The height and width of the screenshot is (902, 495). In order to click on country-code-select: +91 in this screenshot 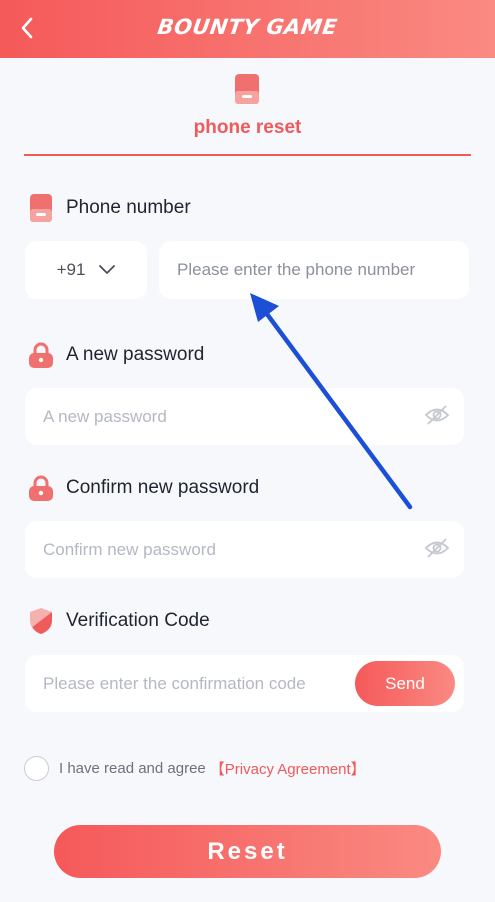, I will do `click(86, 270)`.